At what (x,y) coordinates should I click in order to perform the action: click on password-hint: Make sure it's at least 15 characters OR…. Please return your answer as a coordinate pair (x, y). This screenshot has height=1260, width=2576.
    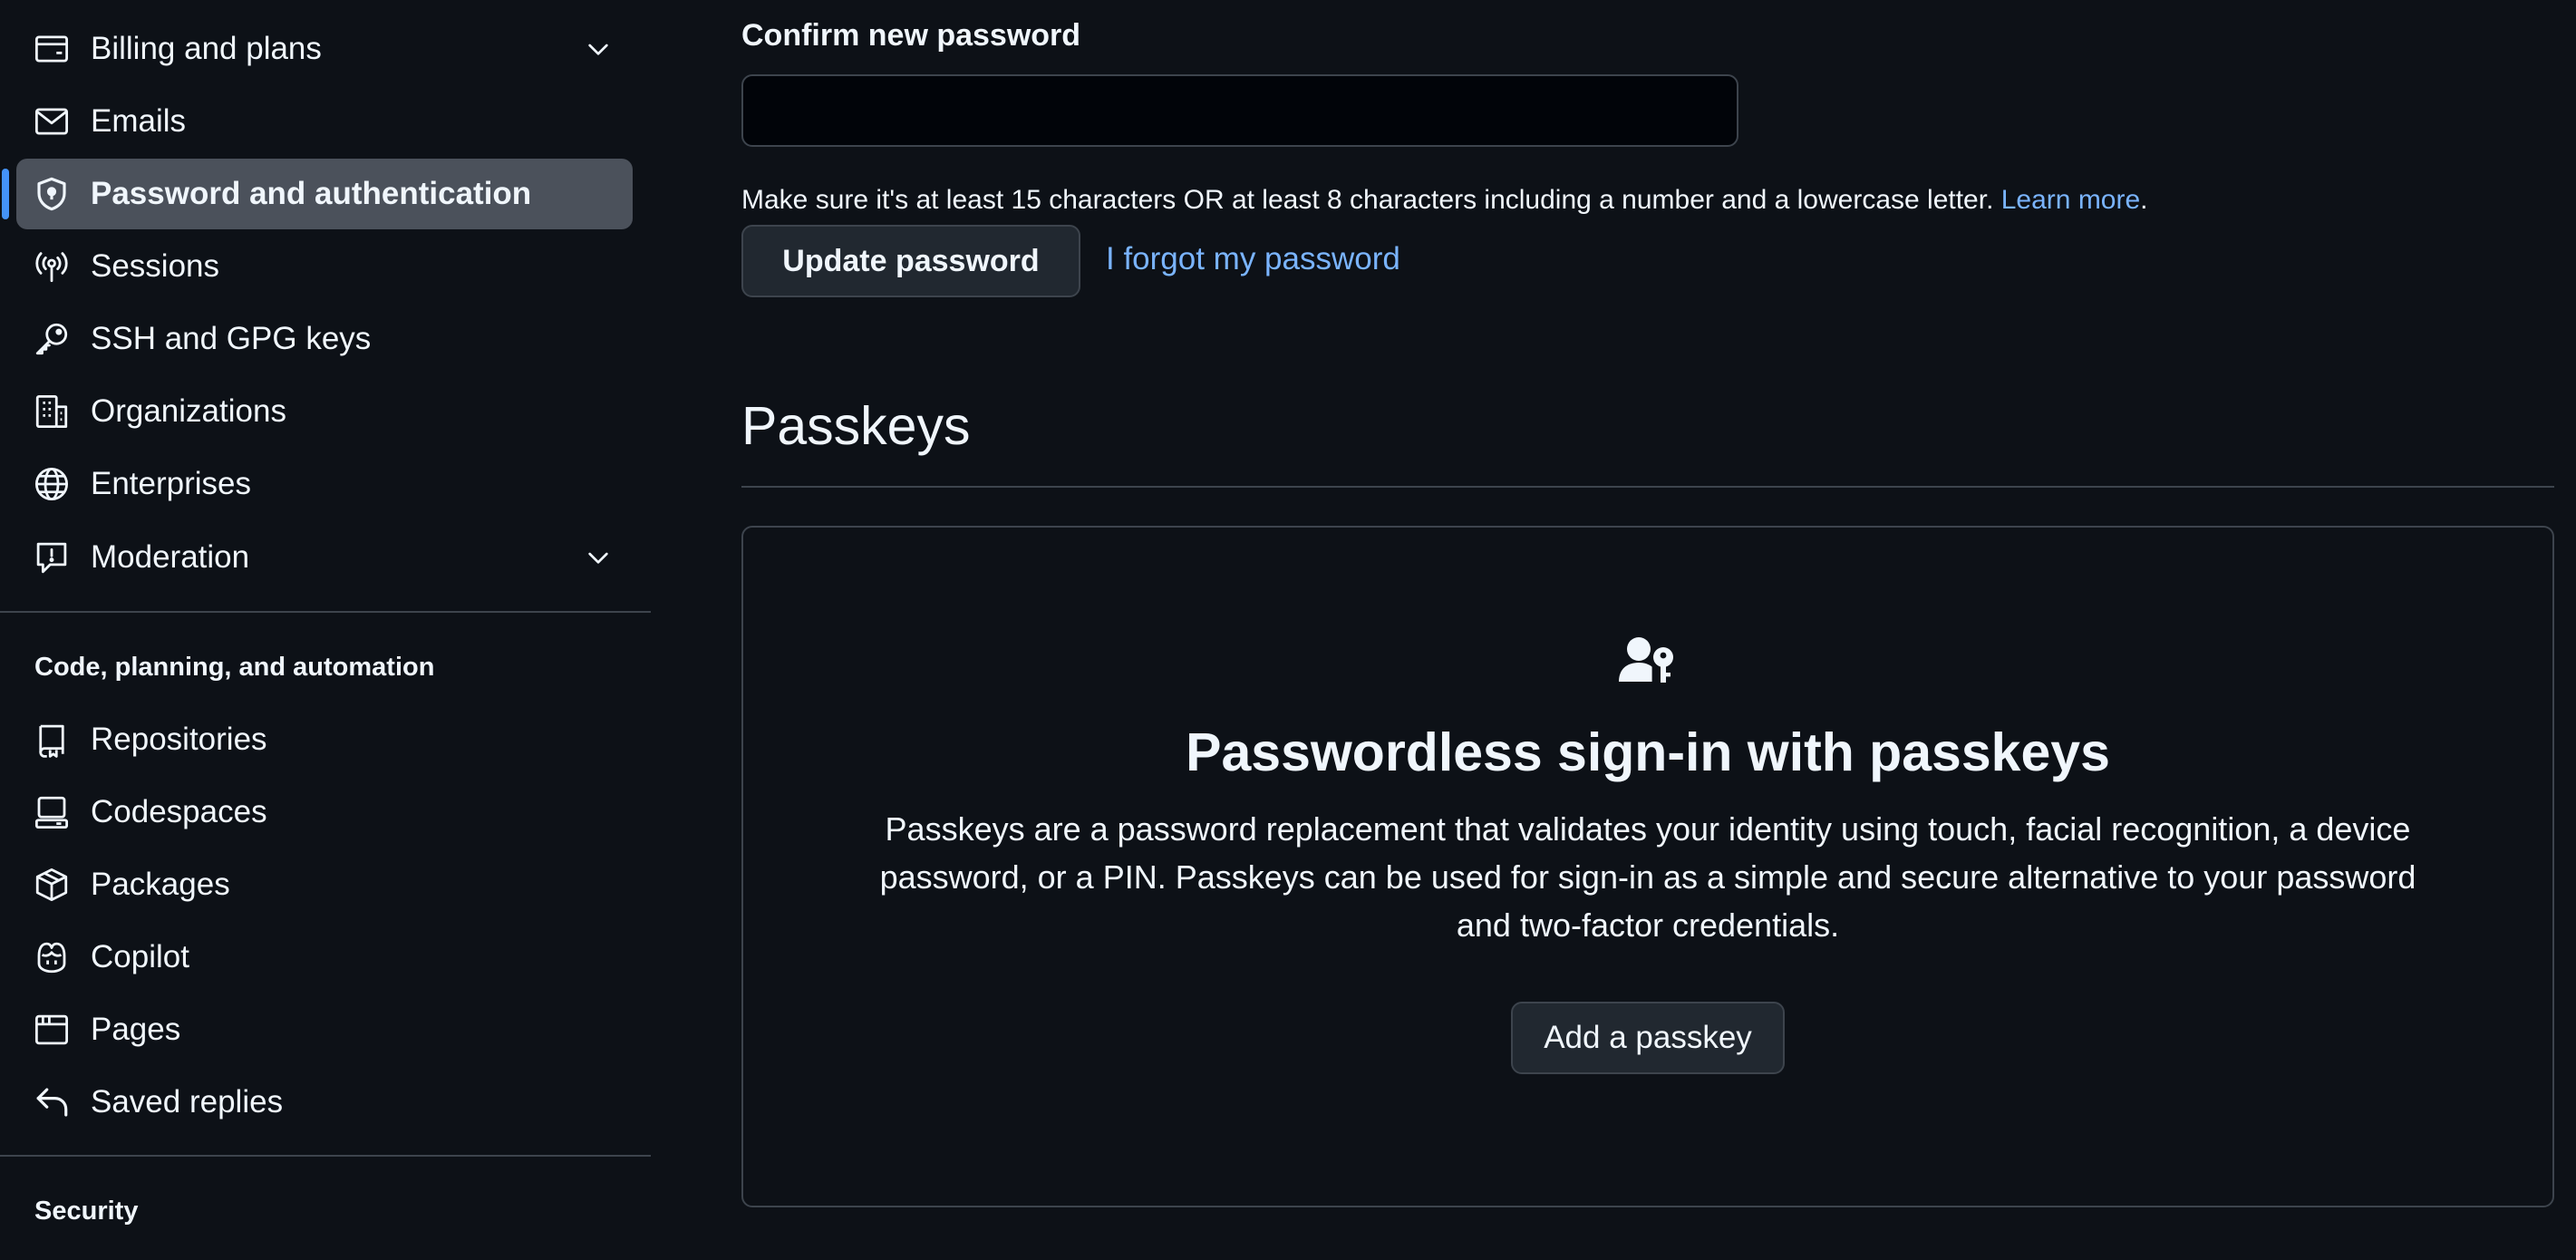
    Looking at the image, I should click on (1444, 201).